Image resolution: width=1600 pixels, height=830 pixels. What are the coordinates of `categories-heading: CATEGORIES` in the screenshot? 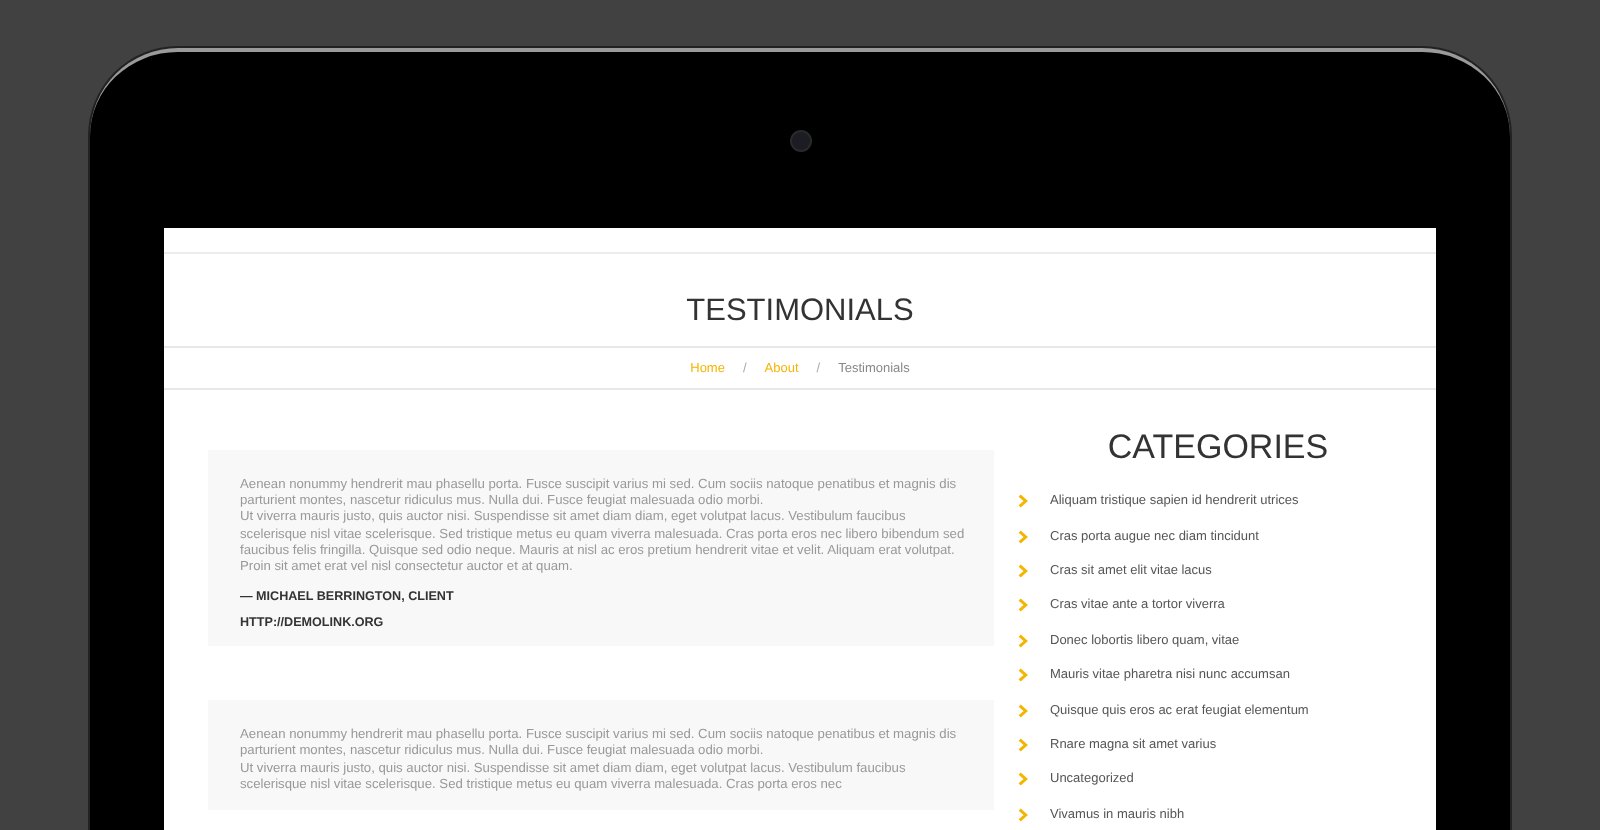 It's located at (1218, 448).